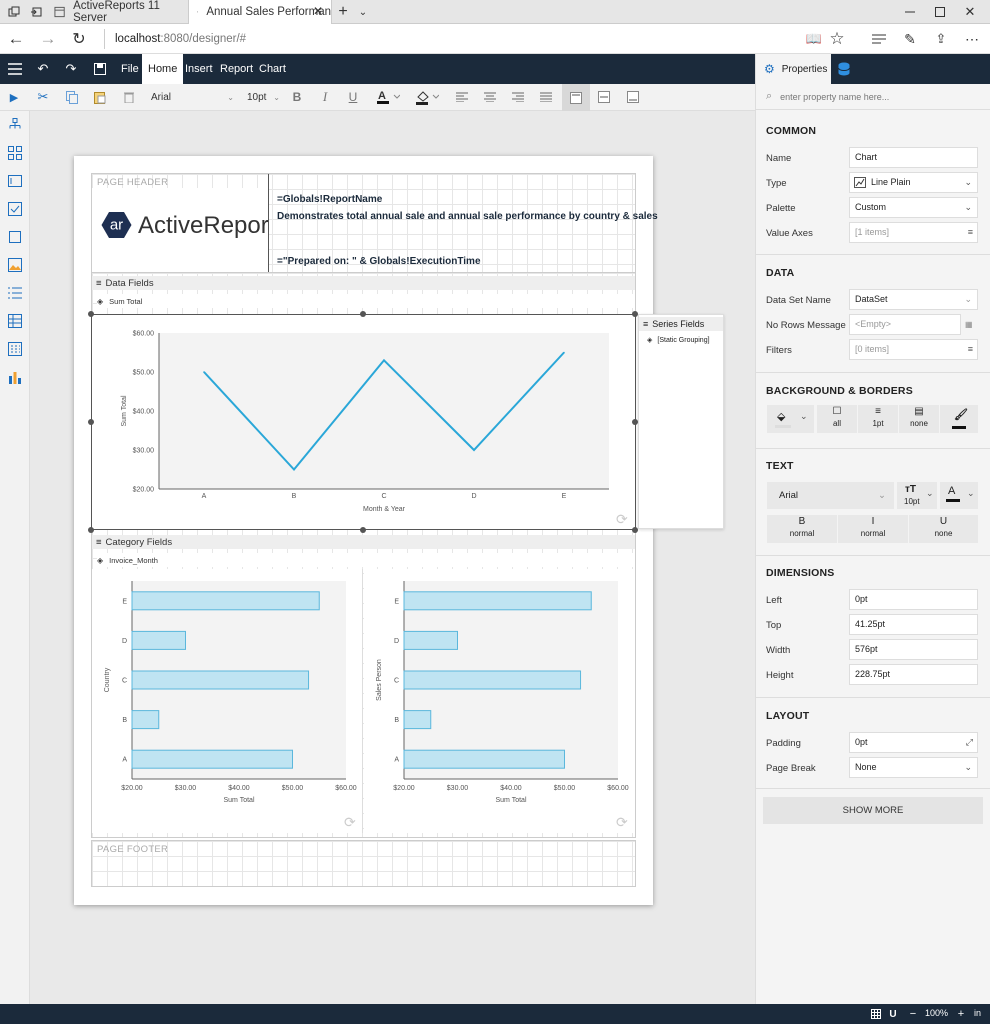 The width and height of the screenshot is (990, 1024). Describe the element at coordinates (977, 1013) in the screenshot. I see `units: in` at that location.